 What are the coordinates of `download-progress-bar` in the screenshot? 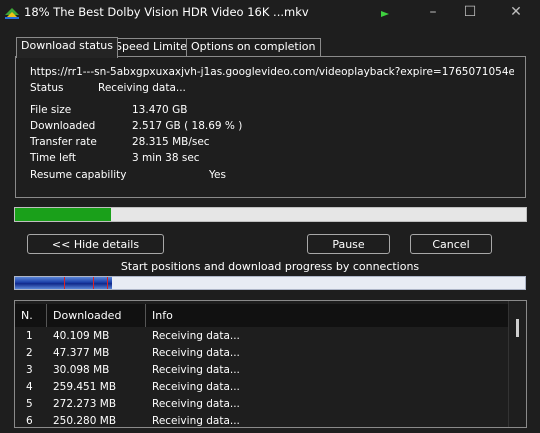 It's located at (270, 214).